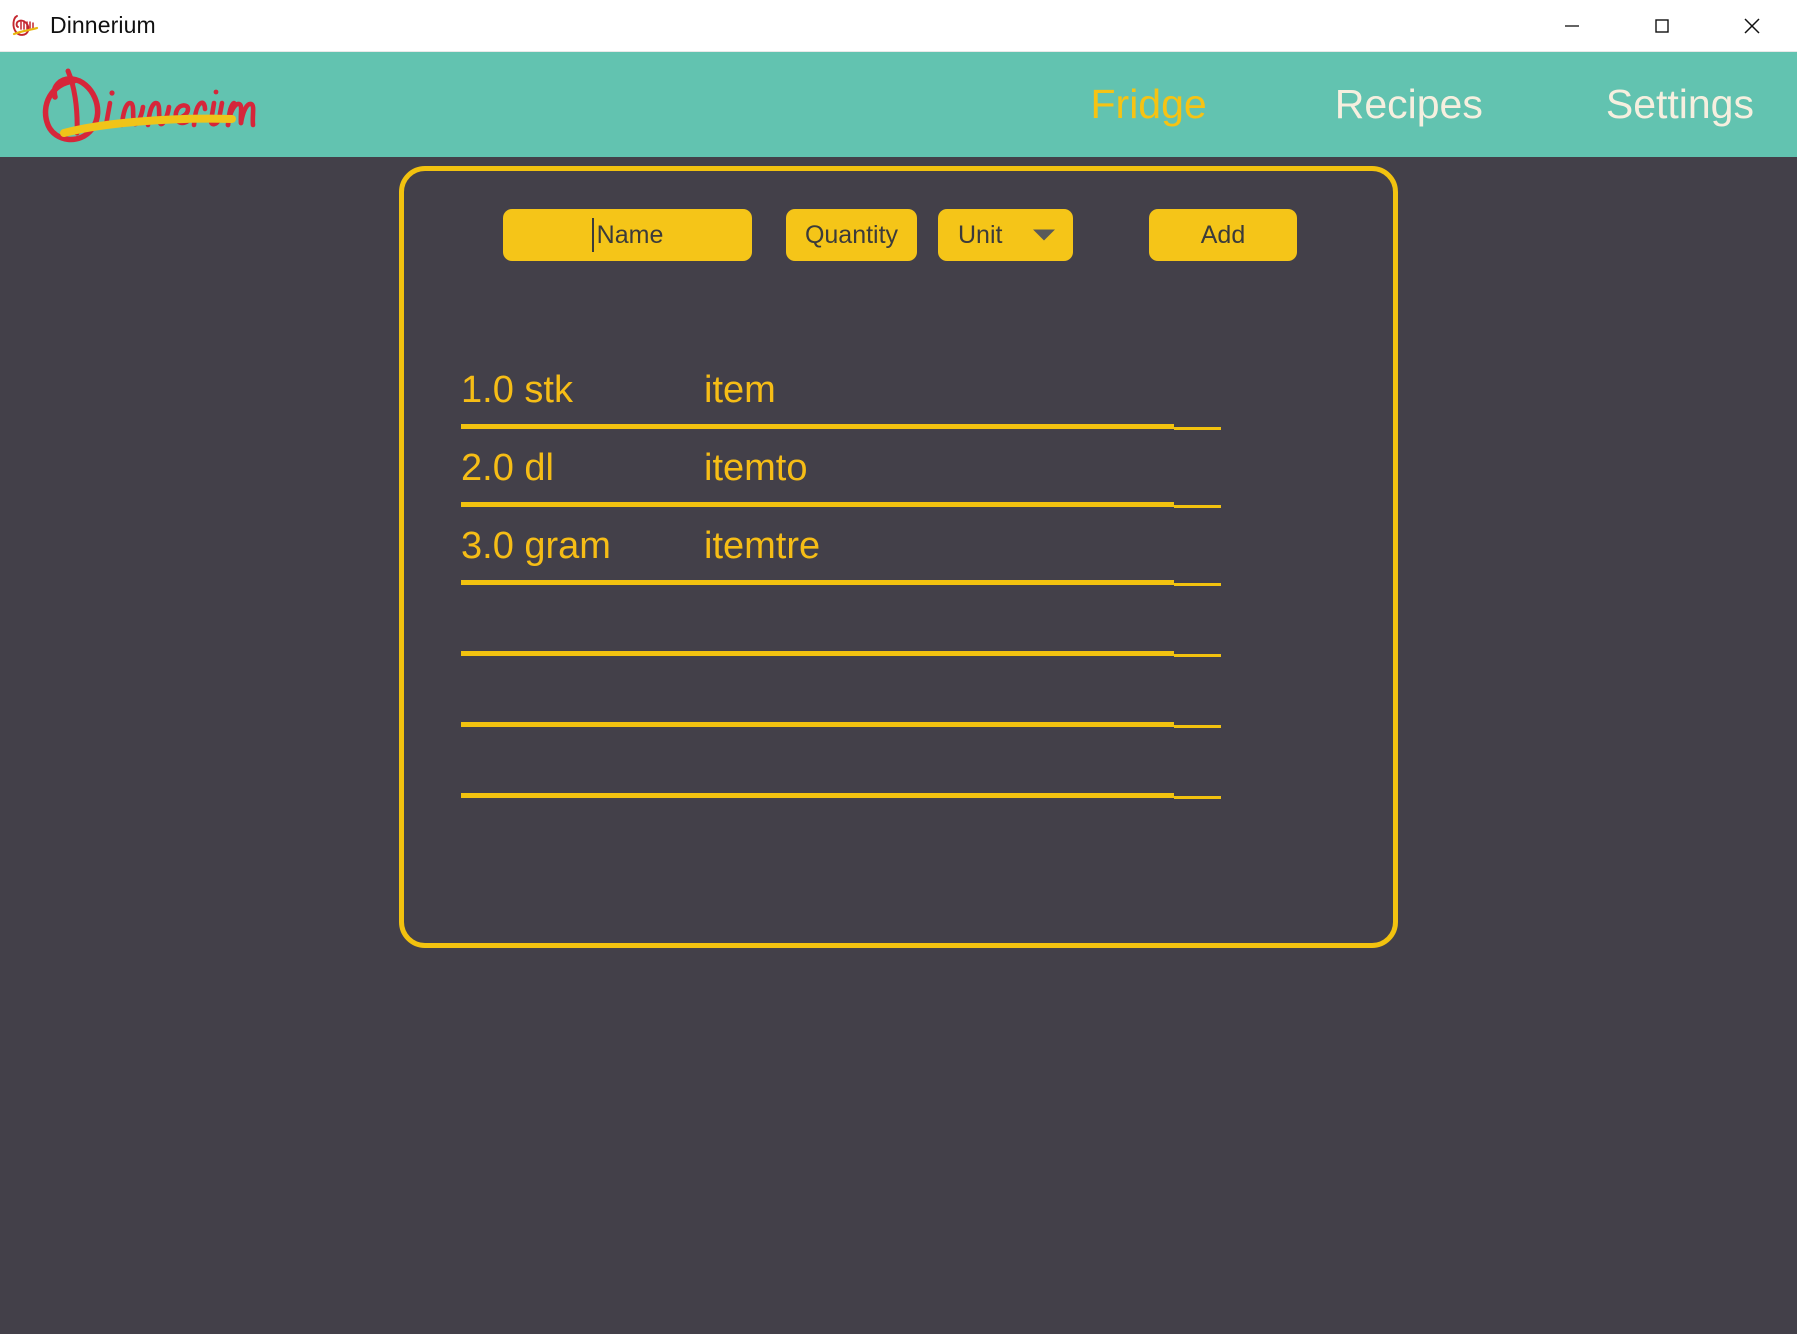 The height and width of the screenshot is (1334, 1797). What do you see at coordinates (149, 105) in the screenshot?
I see `dinnerium-brand-logo` at bounding box center [149, 105].